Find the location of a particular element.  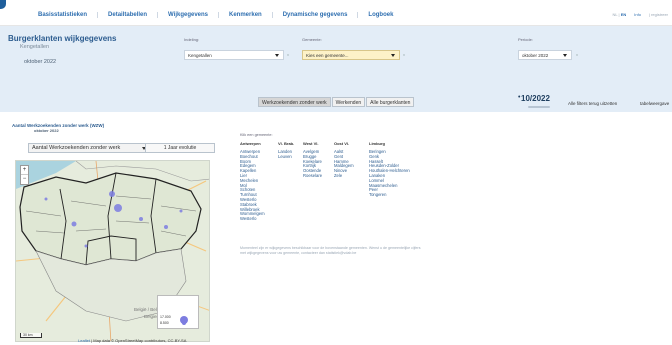

periode-clear-icon: x is located at coordinates (577, 54).